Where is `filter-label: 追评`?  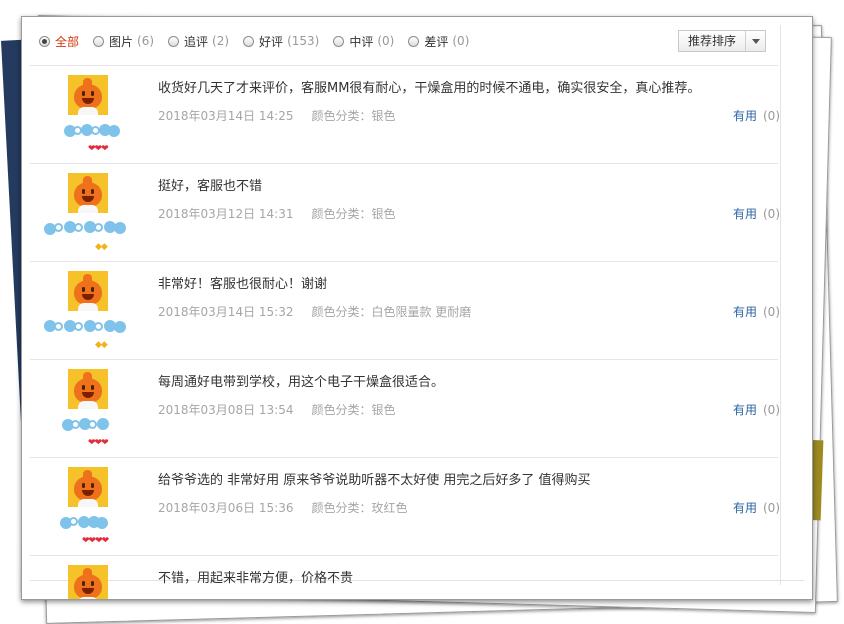
filter-label: 追评 is located at coordinates (196, 41).